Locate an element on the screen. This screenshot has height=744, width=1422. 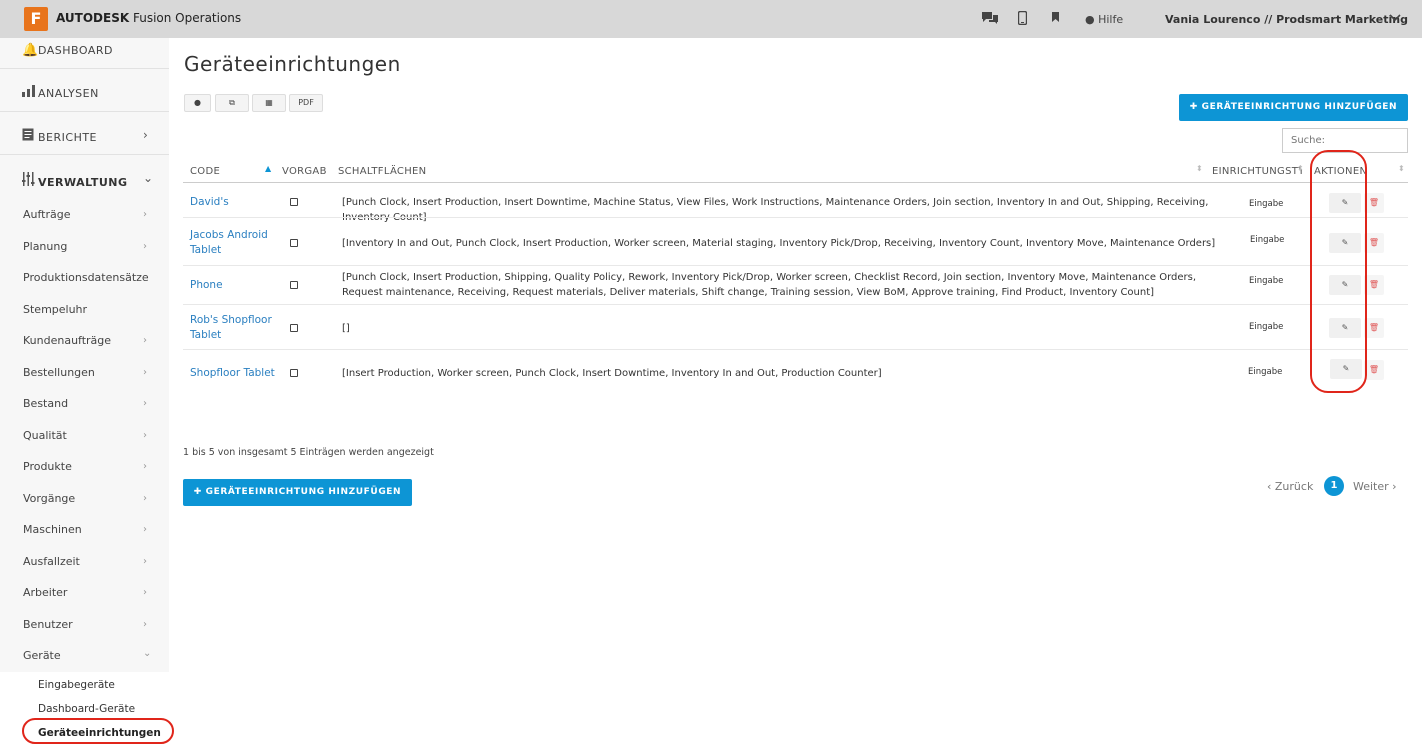
pager-page-1: 1 is located at coordinates (1334, 486).